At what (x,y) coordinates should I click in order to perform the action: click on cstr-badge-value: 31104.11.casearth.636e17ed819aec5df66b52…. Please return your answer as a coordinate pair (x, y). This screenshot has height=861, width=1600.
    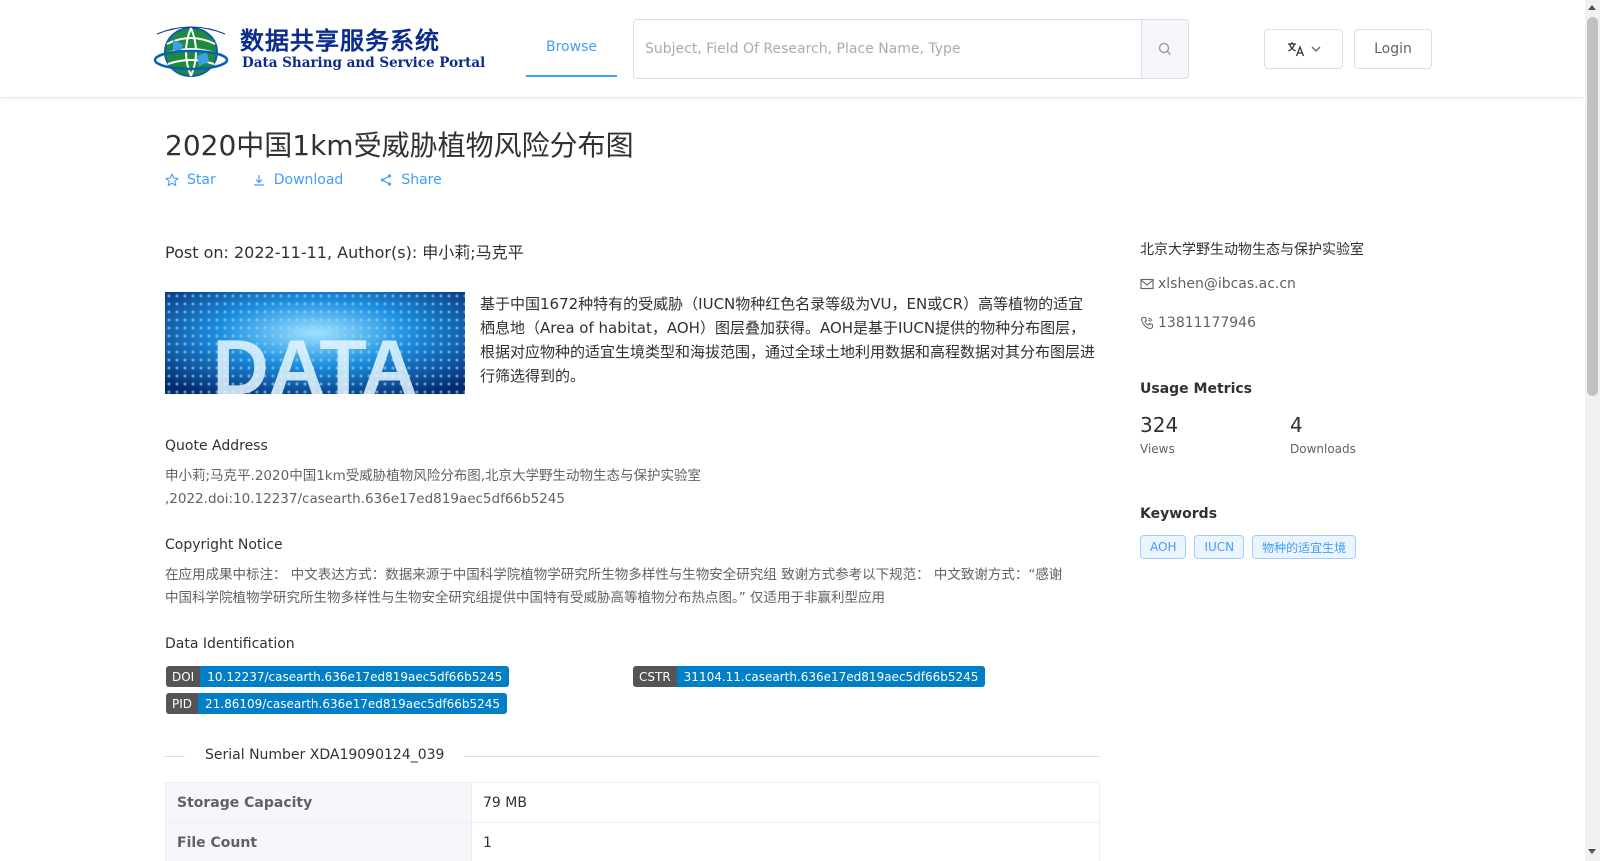
    Looking at the image, I should click on (831, 676).